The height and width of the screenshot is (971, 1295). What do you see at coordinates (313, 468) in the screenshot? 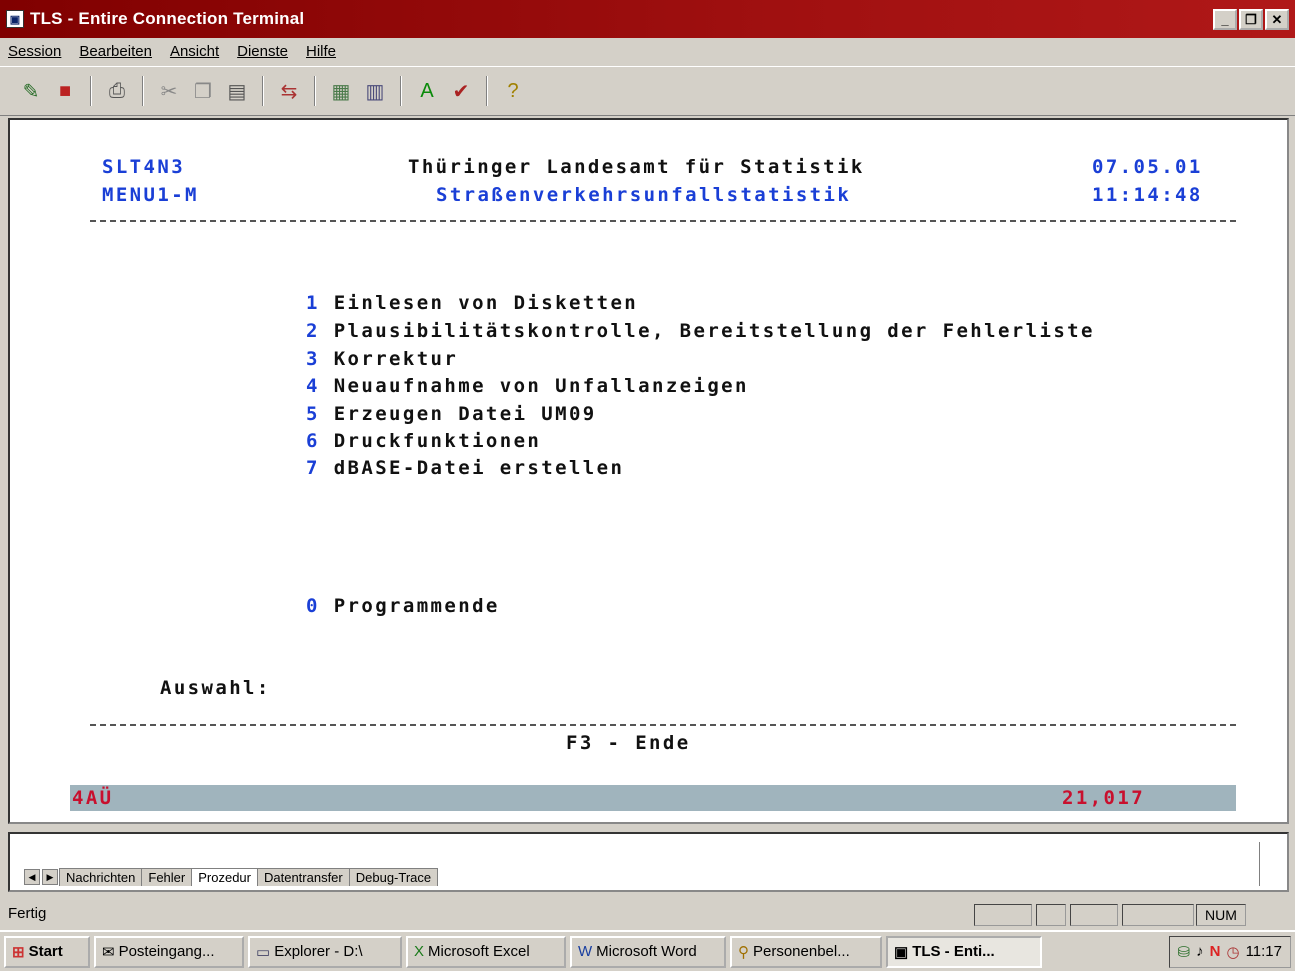
I see `option-key: 7` at bounding box center [313, 468].